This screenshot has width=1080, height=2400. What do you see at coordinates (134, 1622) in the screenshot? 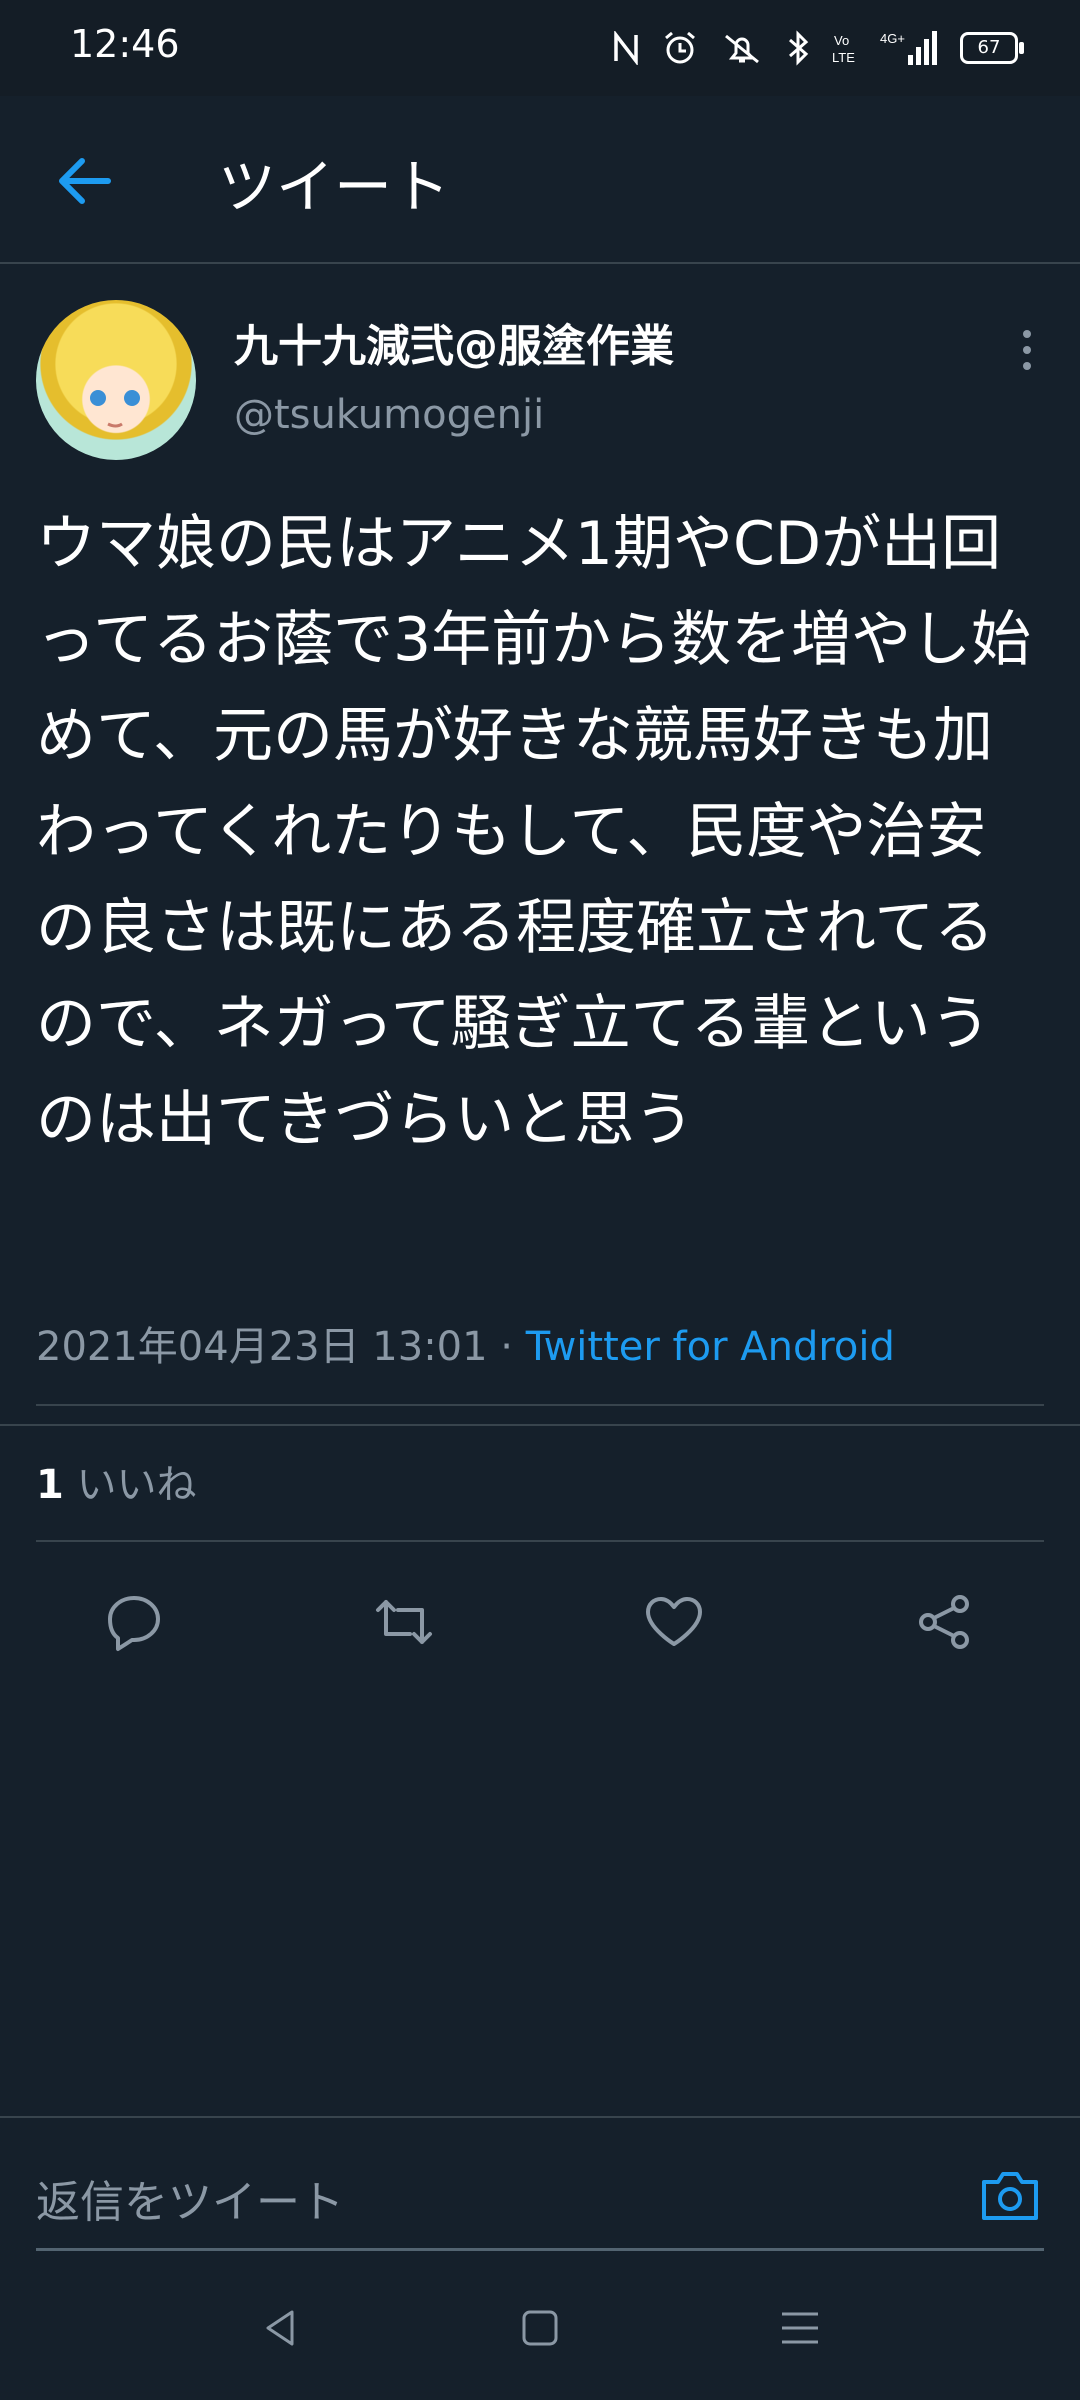
I see `reply-icon` at bounding box center [134, 1622].